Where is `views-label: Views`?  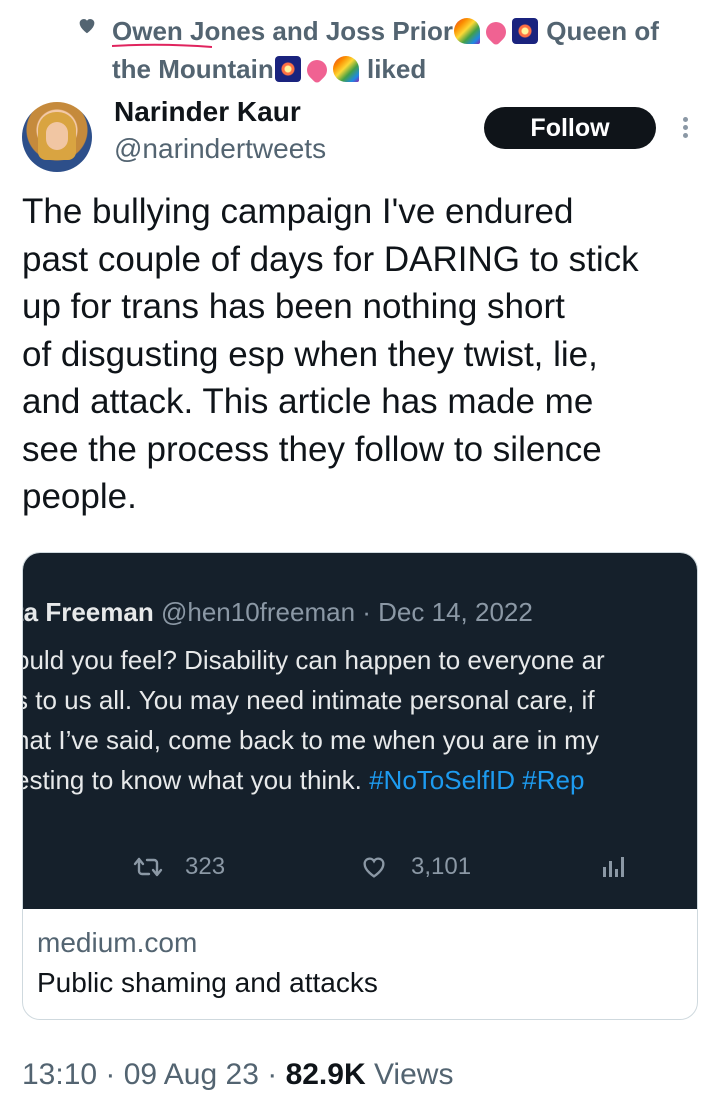 views-label: Views is located at coordinates (409, 1074).